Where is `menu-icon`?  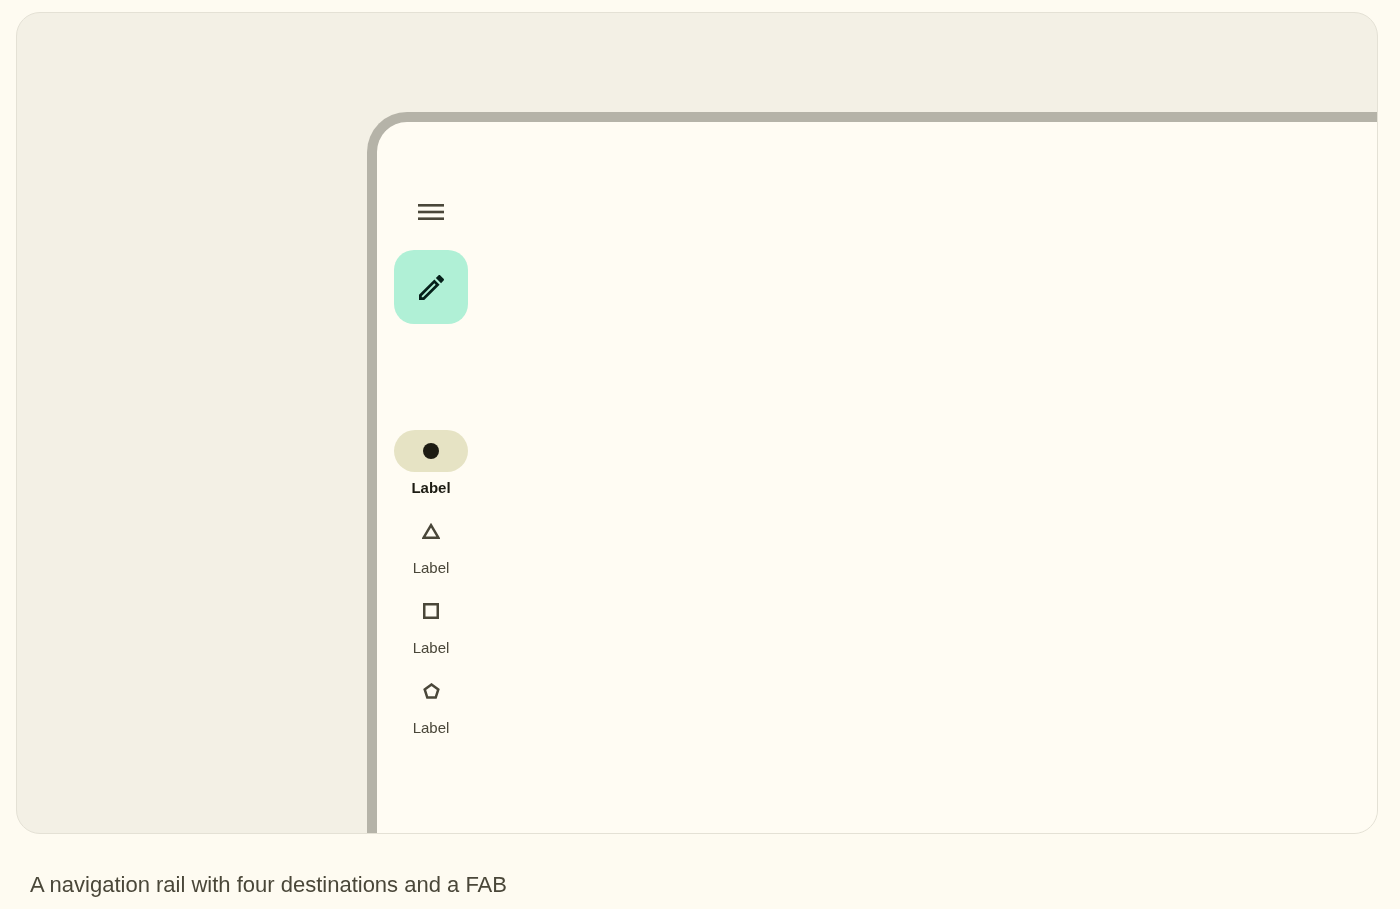 menu-icon is located at coordinates (431, 212).